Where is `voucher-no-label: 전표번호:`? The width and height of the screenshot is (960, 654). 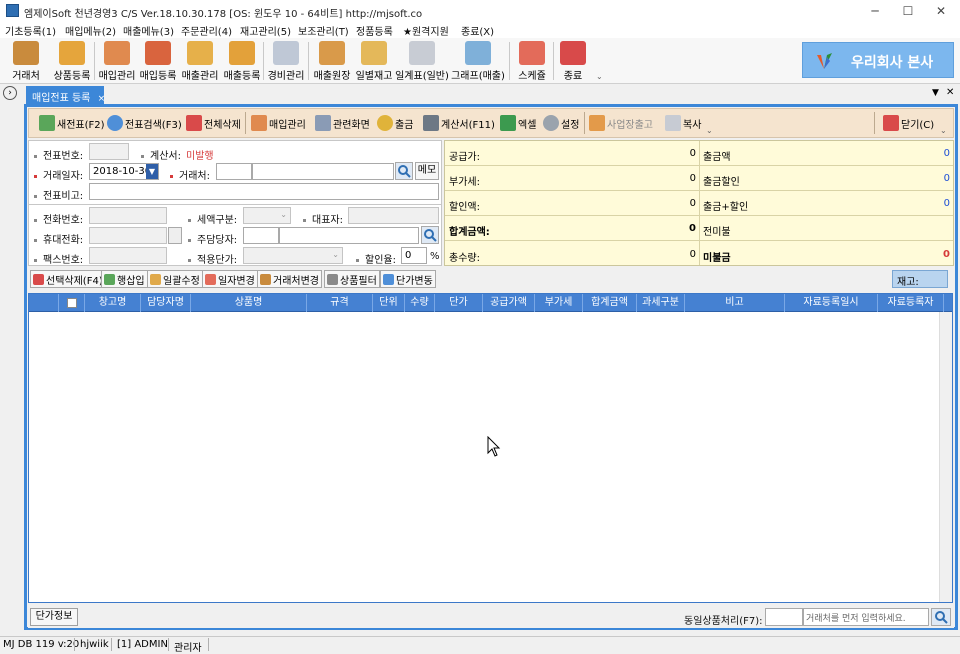 voucher-no-label: 전표번호: is located at coordinates (58, 154).